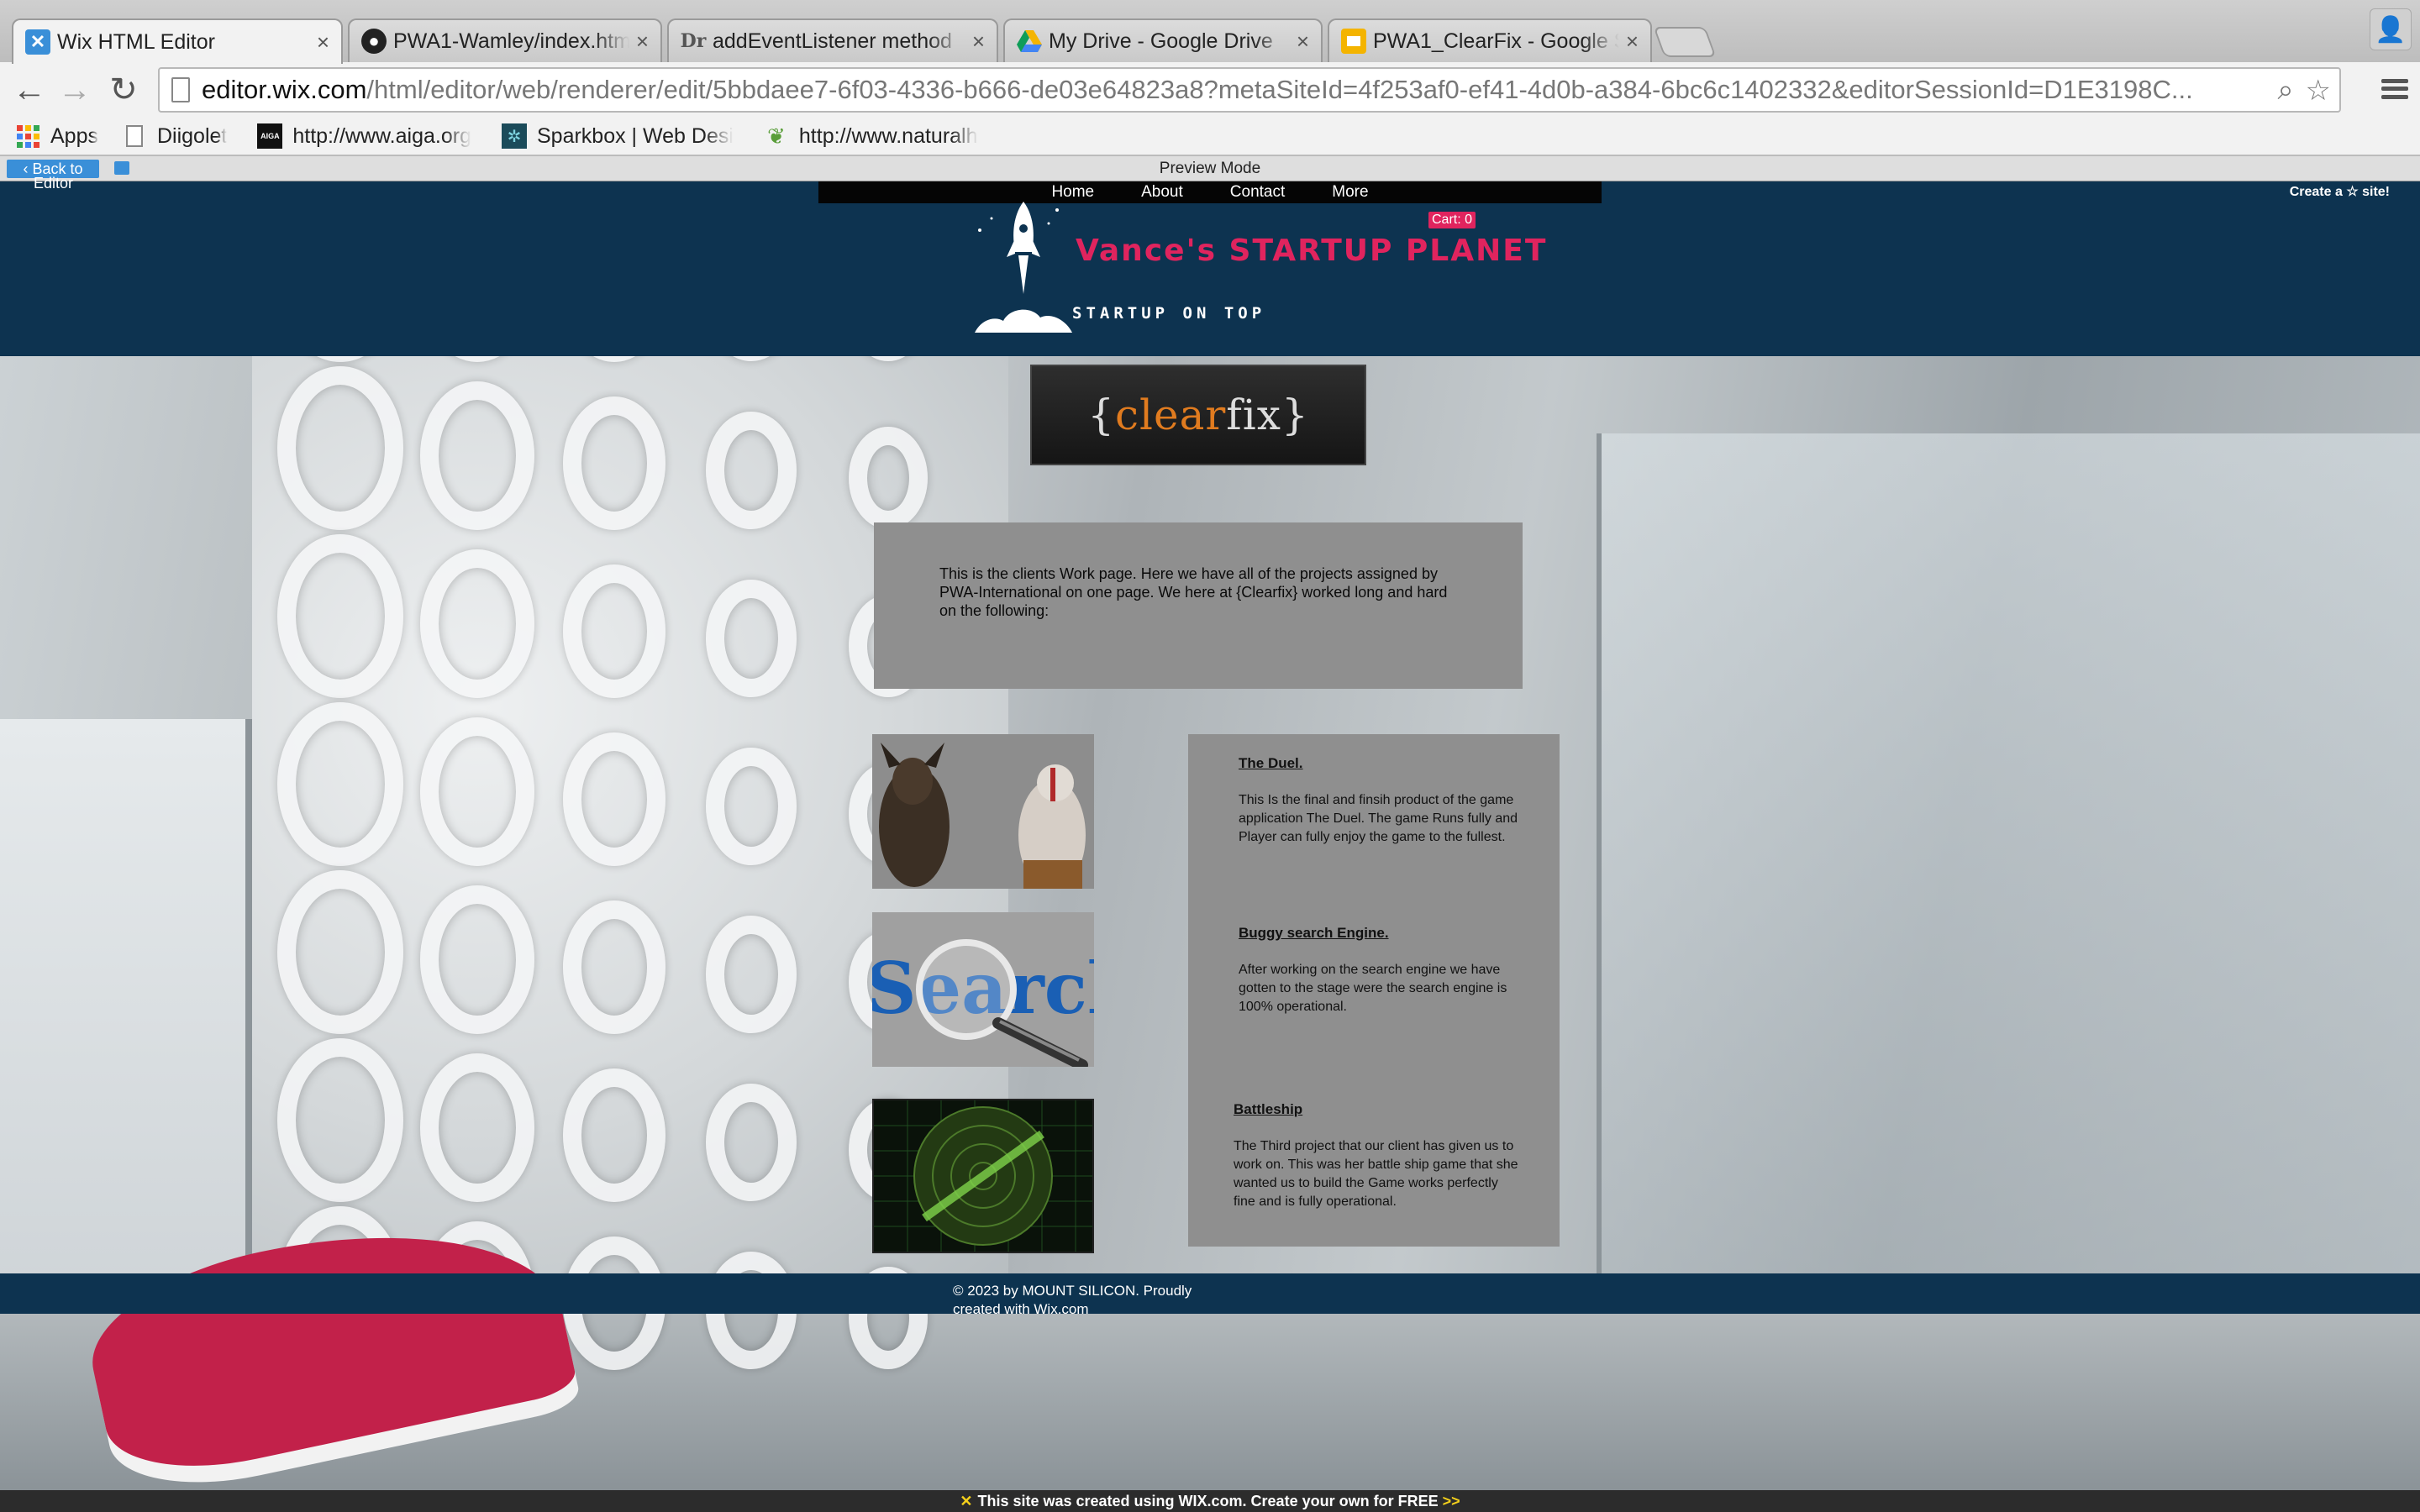 This screenshot has width=2420, height=1512. I want to click on project-title: Buggy search Engine., so click(1381, 933).